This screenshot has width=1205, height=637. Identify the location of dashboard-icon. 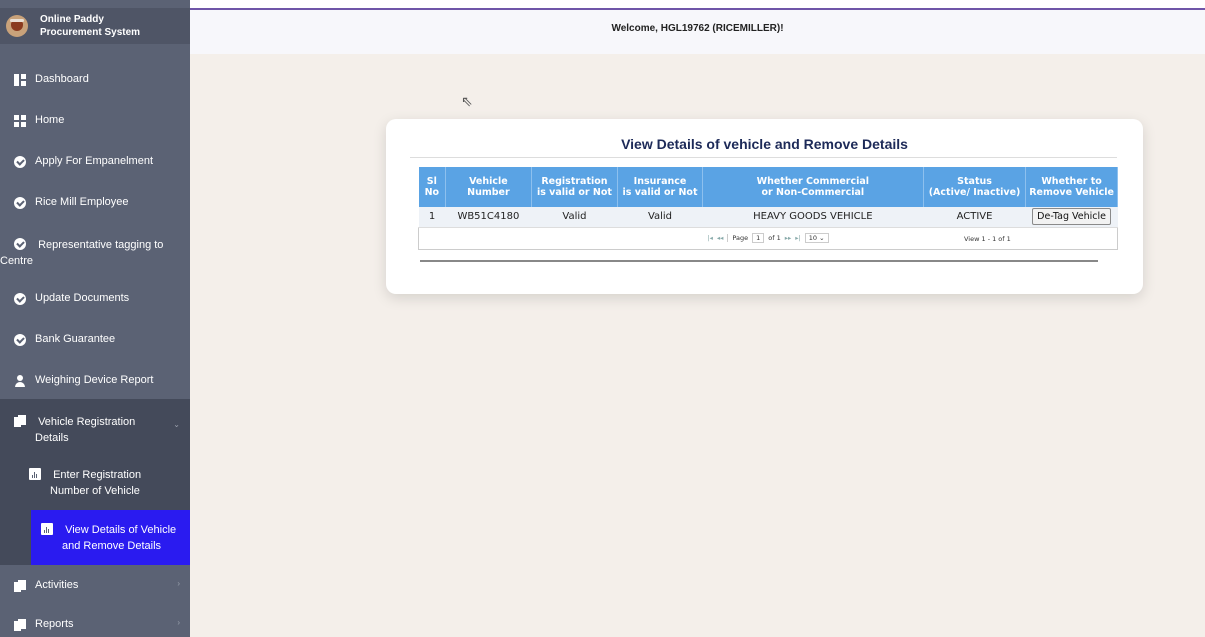
(20, 80).